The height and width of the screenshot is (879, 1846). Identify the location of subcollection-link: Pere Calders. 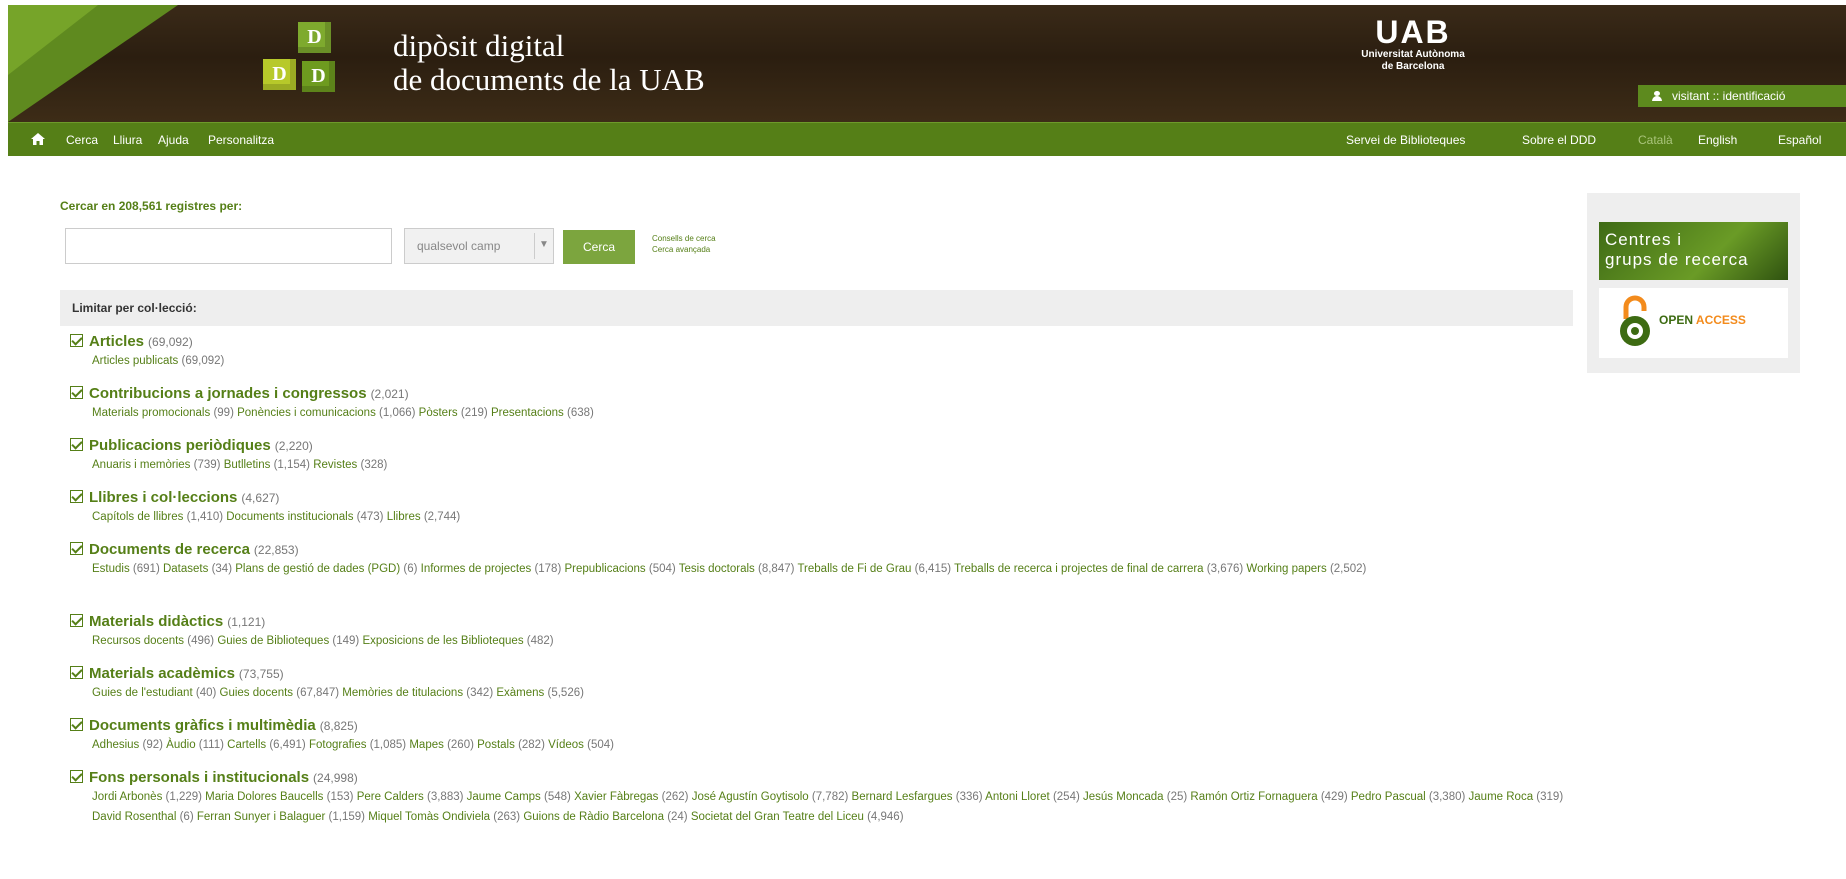
(390, 797).